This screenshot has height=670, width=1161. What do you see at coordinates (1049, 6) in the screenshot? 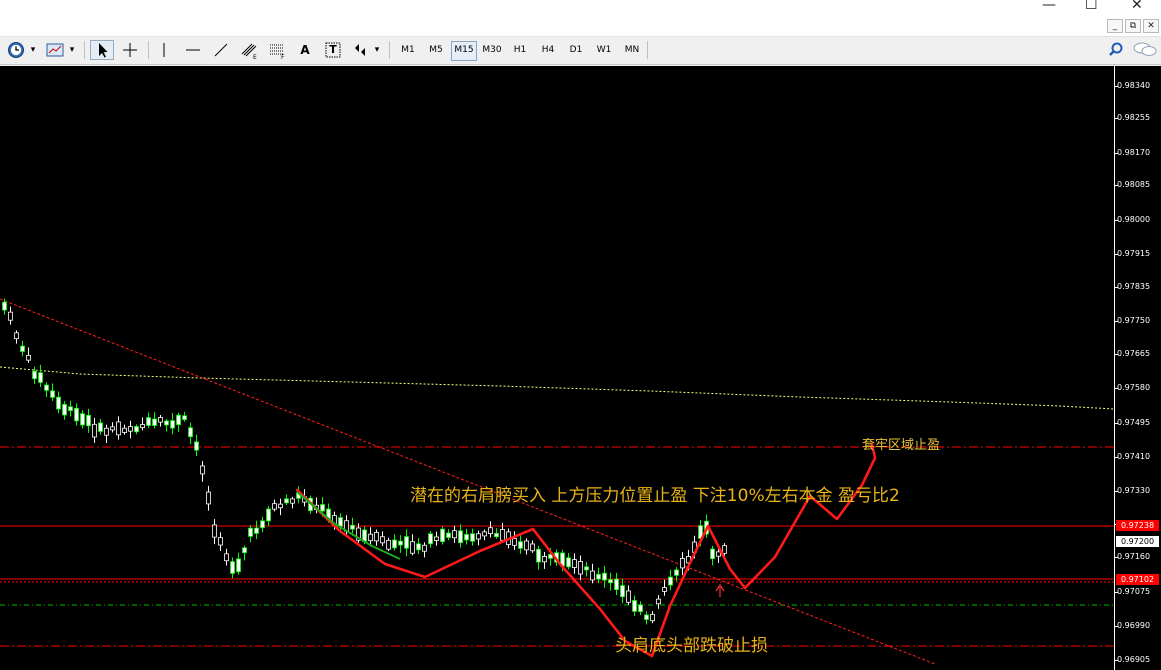
I see `window-minimize-button: —` at bounding box center [1049, 6].